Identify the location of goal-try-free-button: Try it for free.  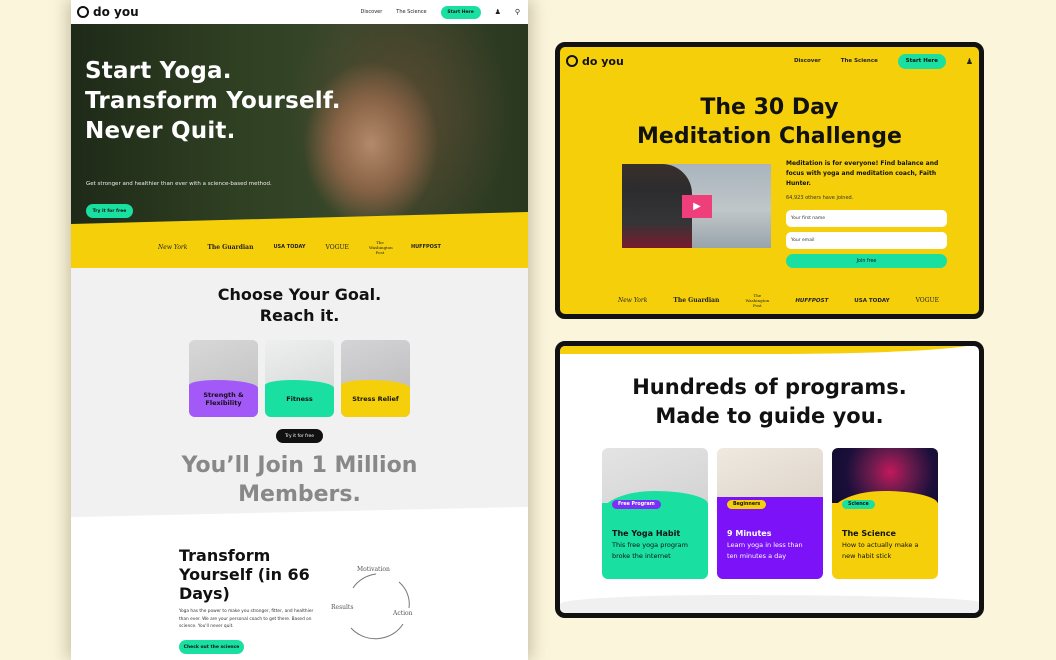
(299, 436).